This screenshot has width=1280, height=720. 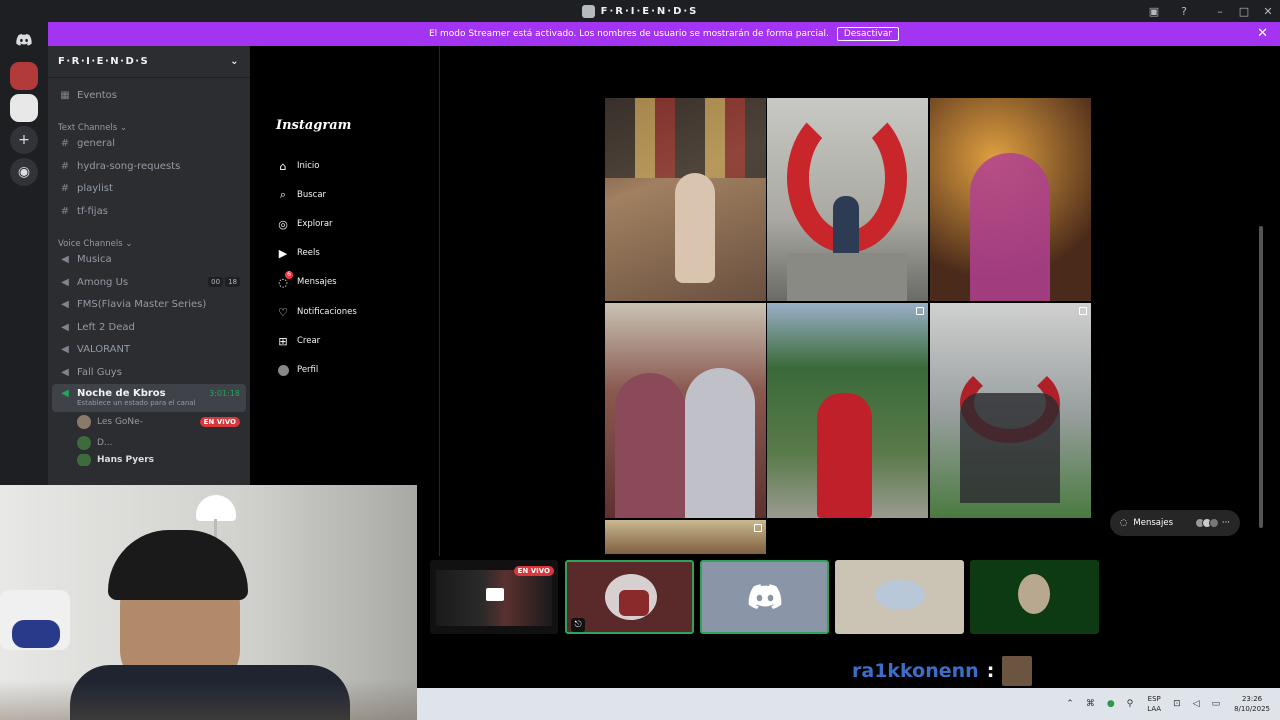 I want to click on server-other-icon, so click(x=24, y=108).